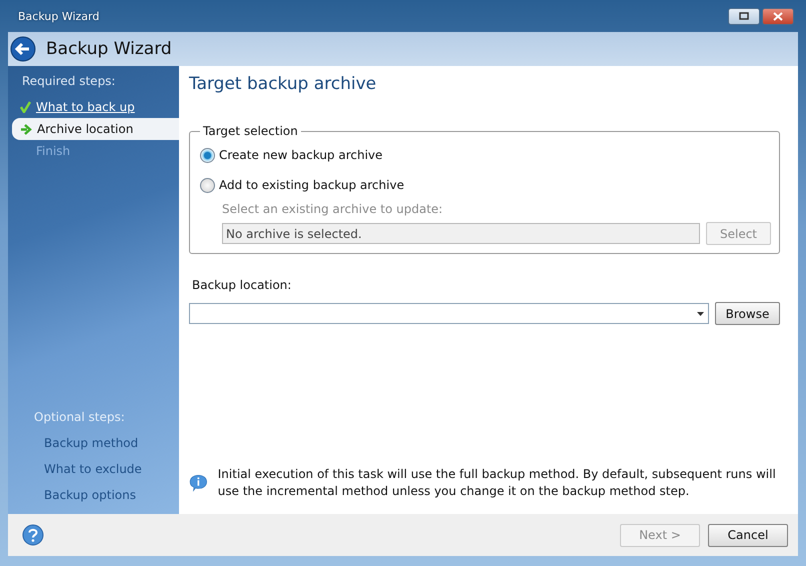  I want to click on caret-icon, so click(700, 314).